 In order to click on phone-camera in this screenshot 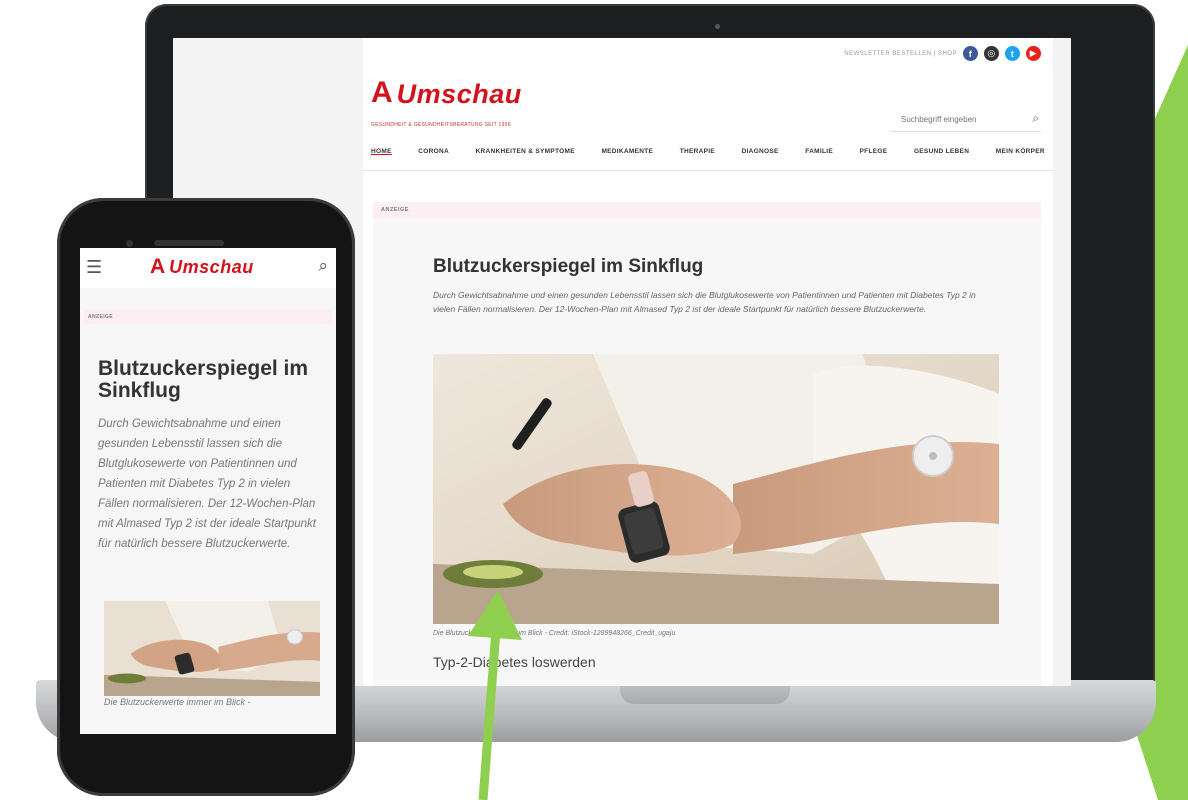, I will do `click(129, 243)`.